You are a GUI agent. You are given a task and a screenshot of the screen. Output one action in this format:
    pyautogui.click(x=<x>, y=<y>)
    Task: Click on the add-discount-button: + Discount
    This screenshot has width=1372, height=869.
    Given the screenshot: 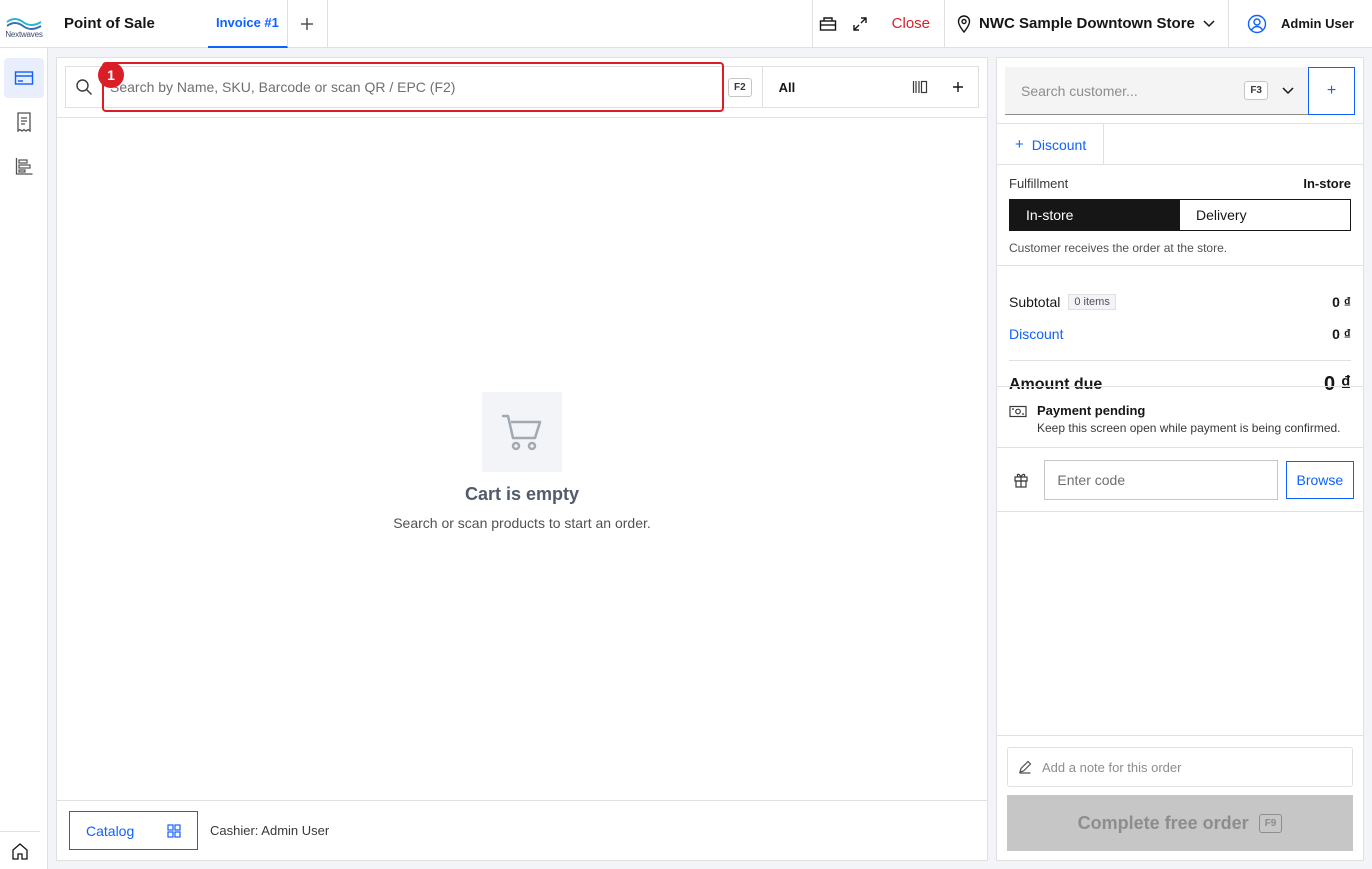 What is the action you would take?
    pyautogui.click(x=1050, y=144)
    